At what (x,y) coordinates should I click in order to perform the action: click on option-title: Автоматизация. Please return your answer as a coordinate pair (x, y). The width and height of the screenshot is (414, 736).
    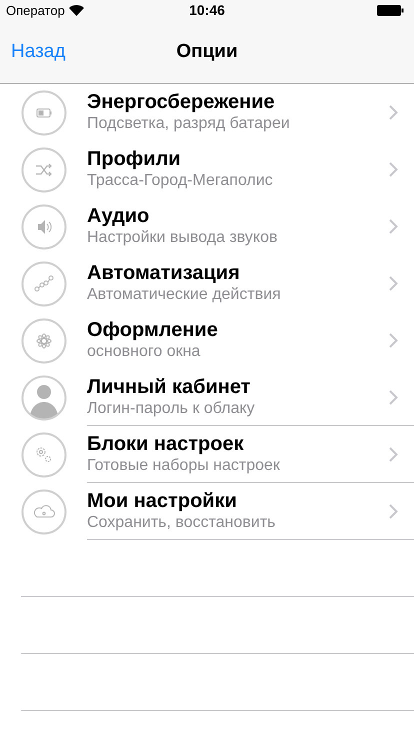
    Looking at the image, I should click on (238, 273).